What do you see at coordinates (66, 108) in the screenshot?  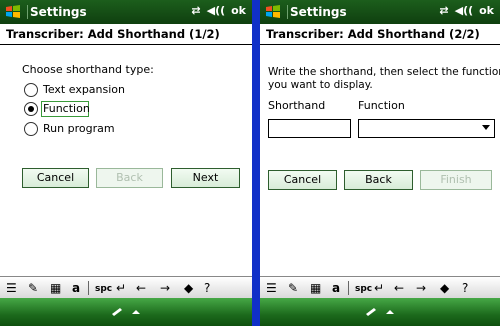 I see `option-label-function: Function` at bounding box center [66, 108].